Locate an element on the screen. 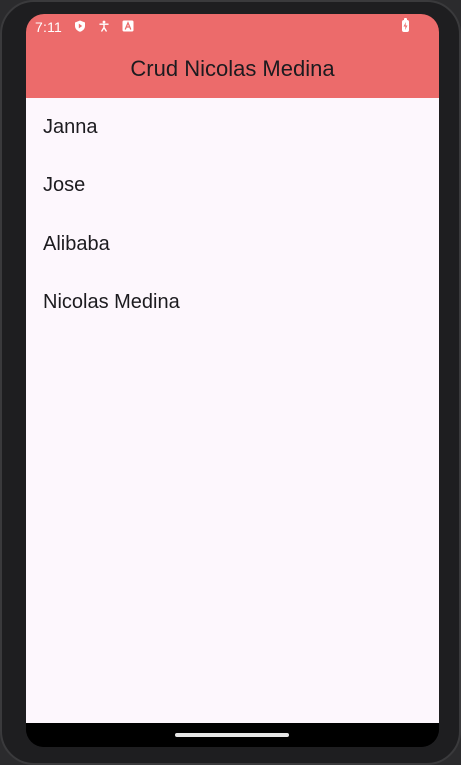  status-bar: 7:11 is located at coordinates (232, 27).